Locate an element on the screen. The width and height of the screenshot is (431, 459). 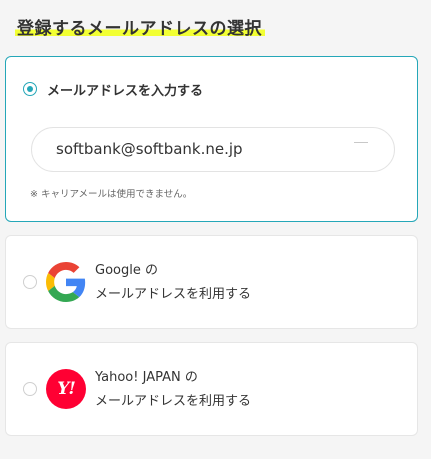
radio-enter-email is located at coordinates (30, 89).